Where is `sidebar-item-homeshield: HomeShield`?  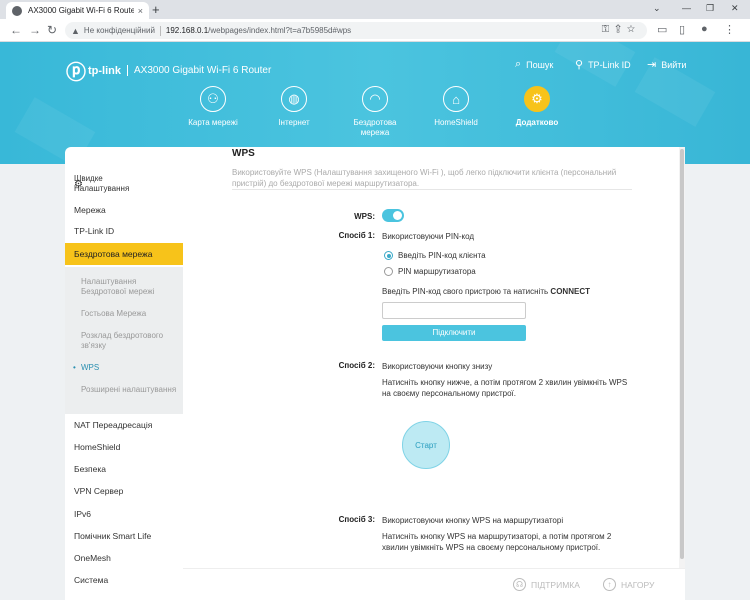 sidebar-item-homeshield: HomeShield is located at coordinates (124, 447).